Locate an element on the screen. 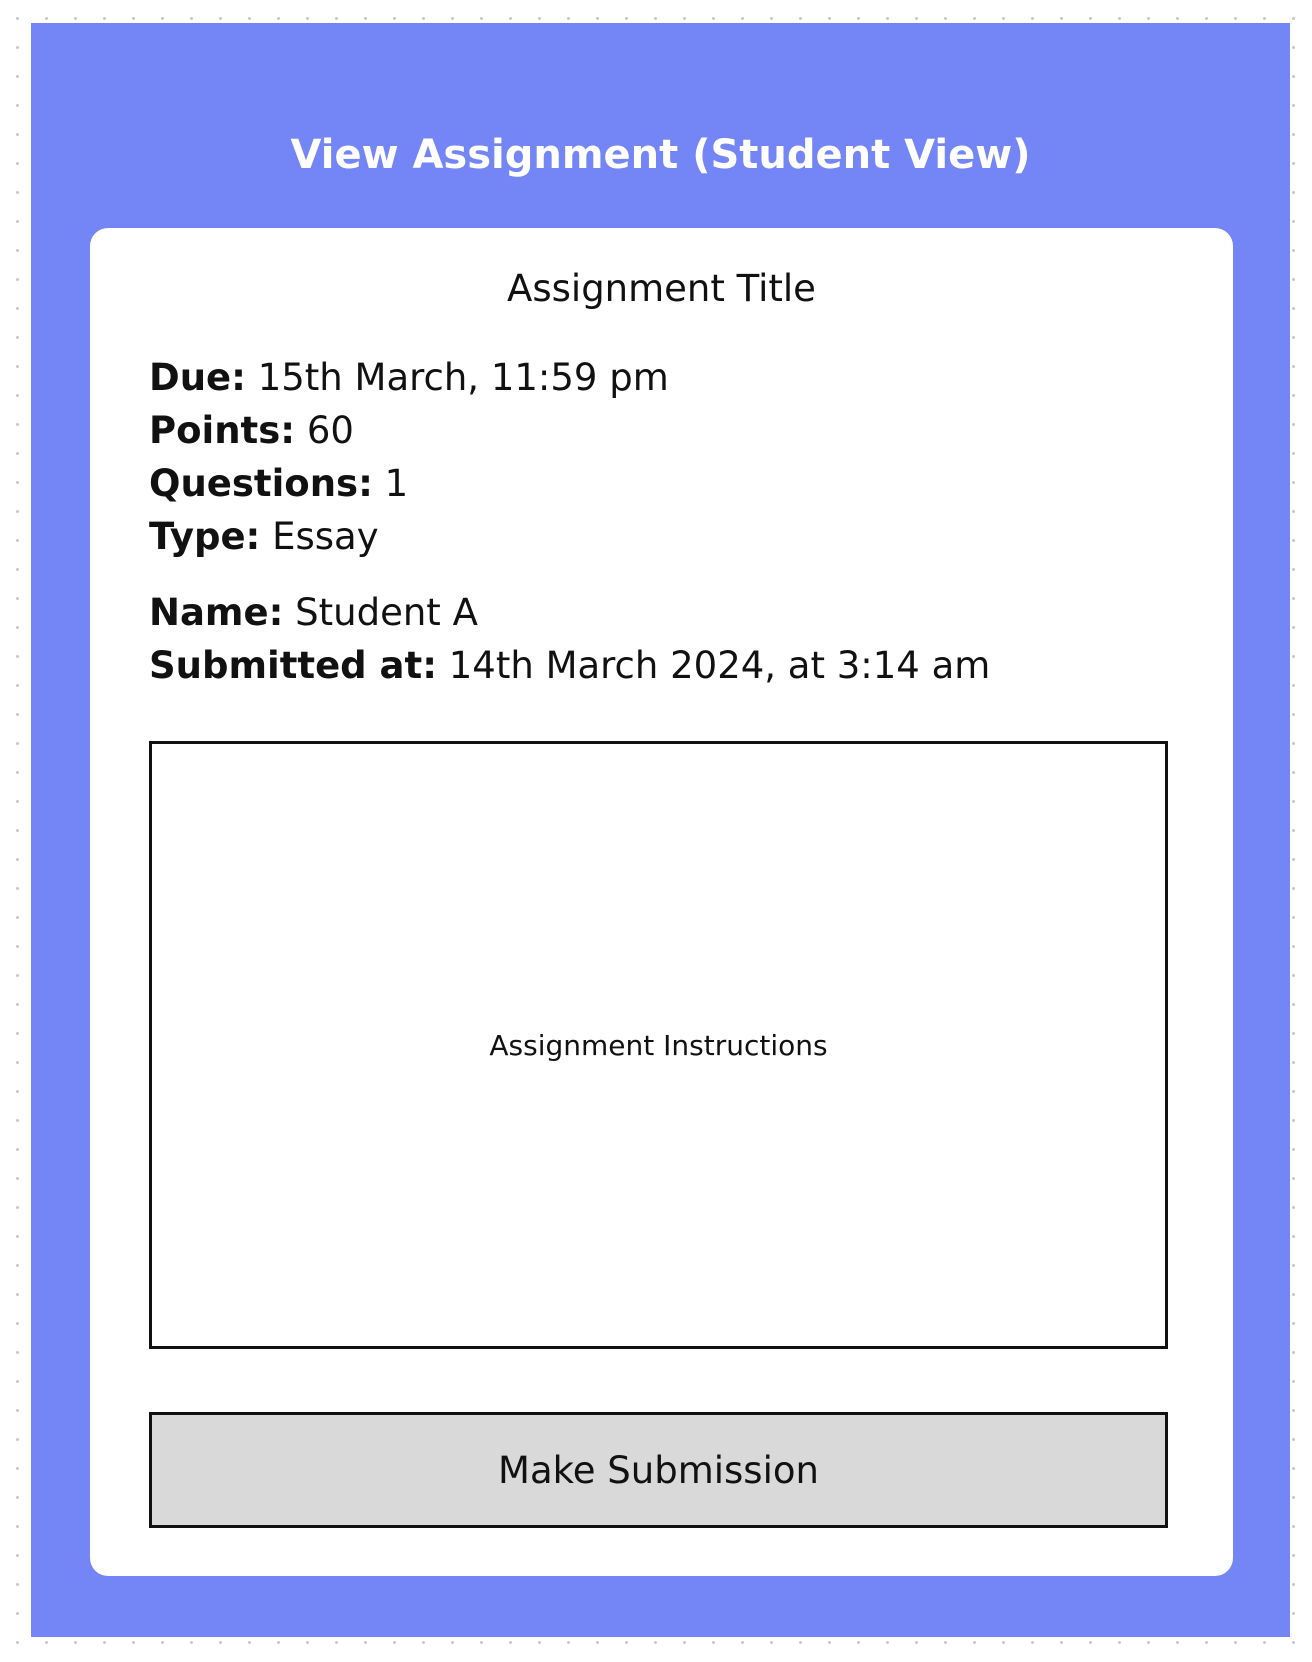 The width and height of the screenshot is (1312, 1662). questions-value: 1 is located at coordinates (396, 483).